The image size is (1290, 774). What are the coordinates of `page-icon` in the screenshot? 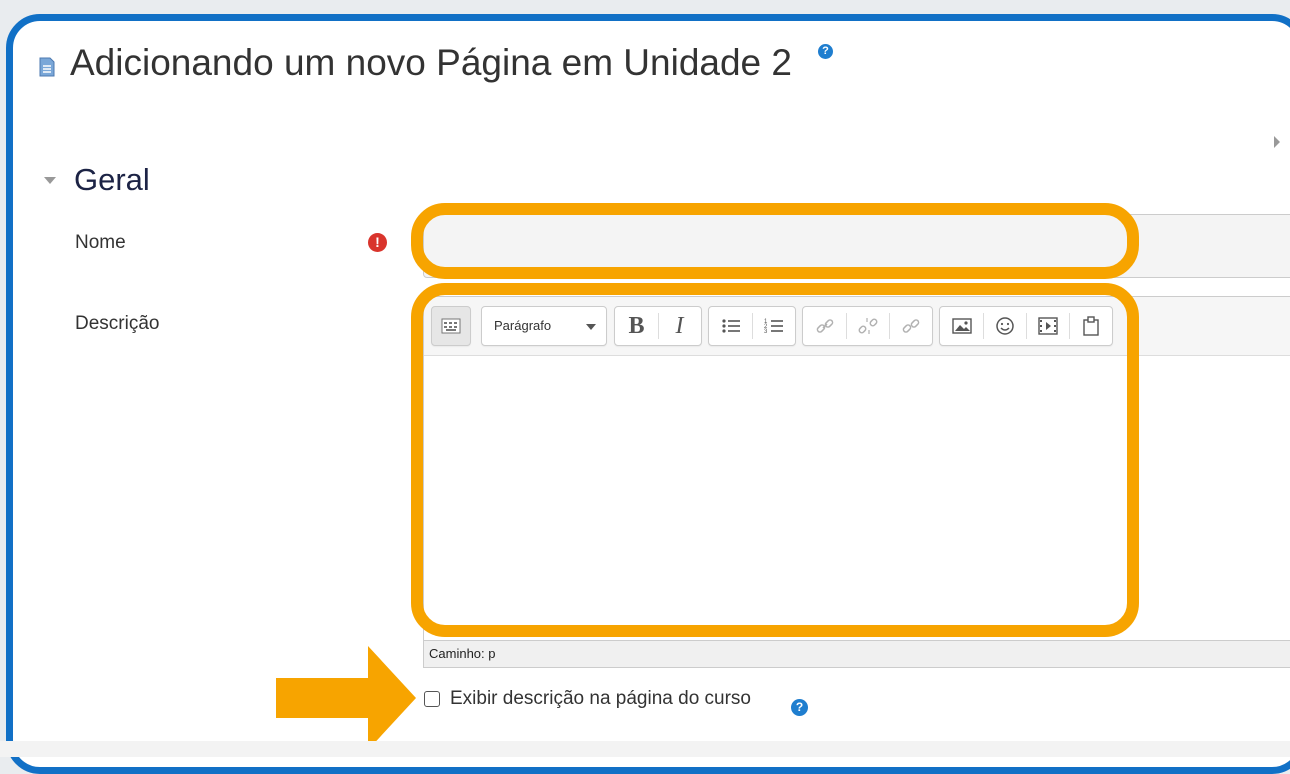 It's located at (47, 67).